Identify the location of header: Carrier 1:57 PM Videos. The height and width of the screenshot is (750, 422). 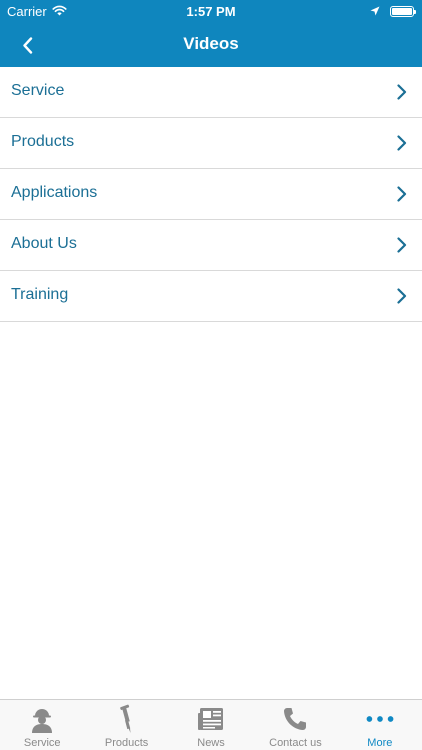
(211, 33).